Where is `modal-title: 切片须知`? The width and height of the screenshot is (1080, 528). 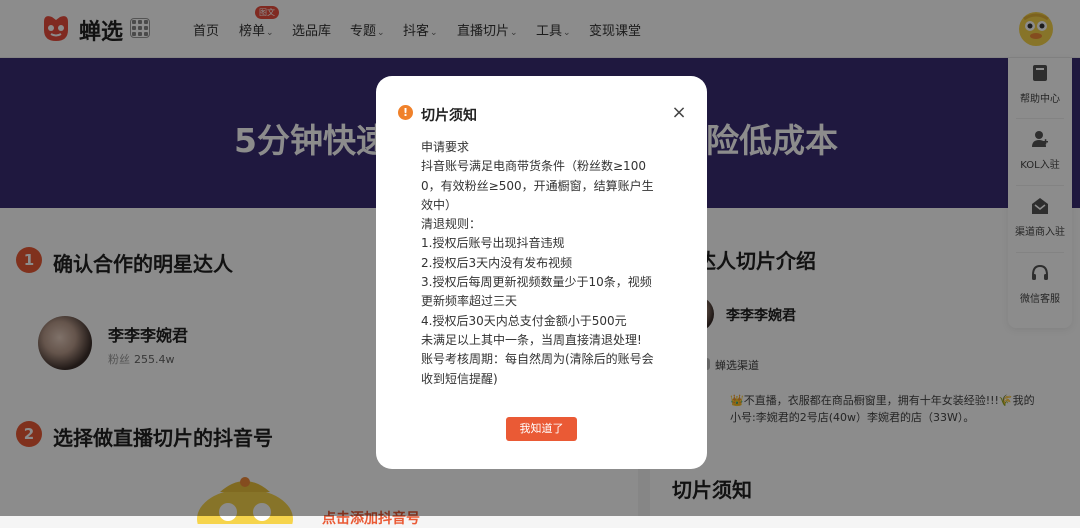
modal-title: 切片须知 is located at coordinates (449, 116).